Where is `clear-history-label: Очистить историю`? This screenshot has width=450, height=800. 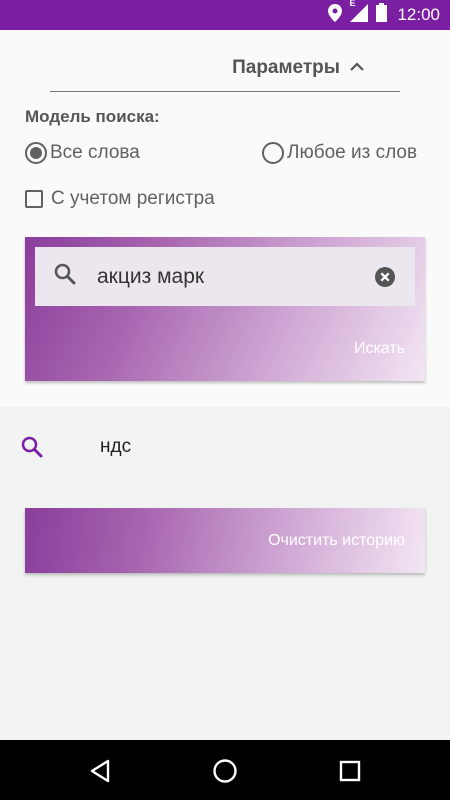
clear-history-label: Очистить историю is located at coordinates (336, 540).